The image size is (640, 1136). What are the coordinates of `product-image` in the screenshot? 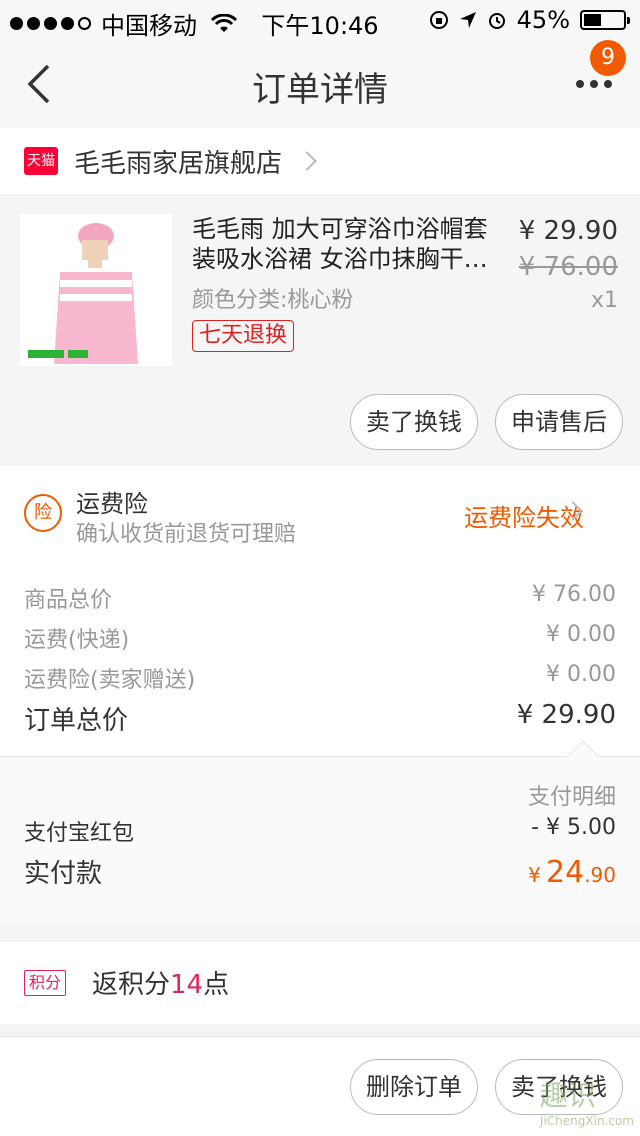 It's located at (96, 290).